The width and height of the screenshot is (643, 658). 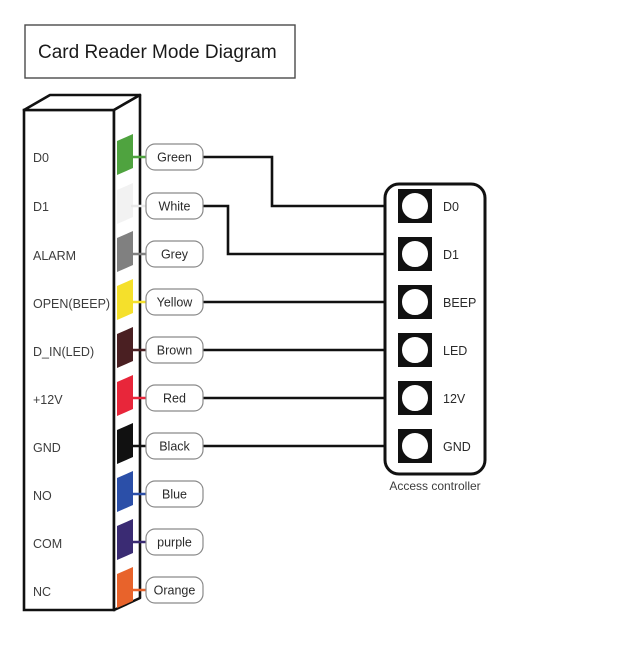 I want to click on wire-swatch-grey, so click(x=125, y=251).